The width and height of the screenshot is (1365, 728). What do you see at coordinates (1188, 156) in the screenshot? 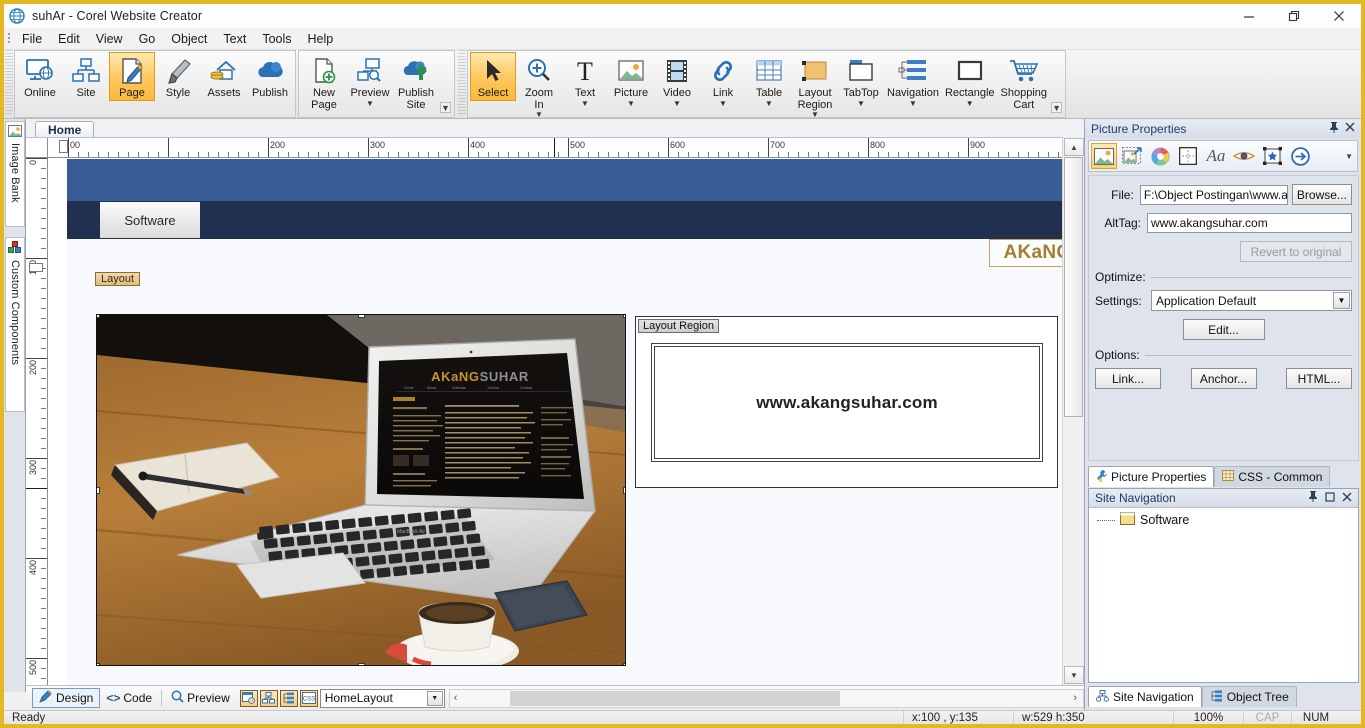
I see `border-icon` at bounding box center [1188, 156].